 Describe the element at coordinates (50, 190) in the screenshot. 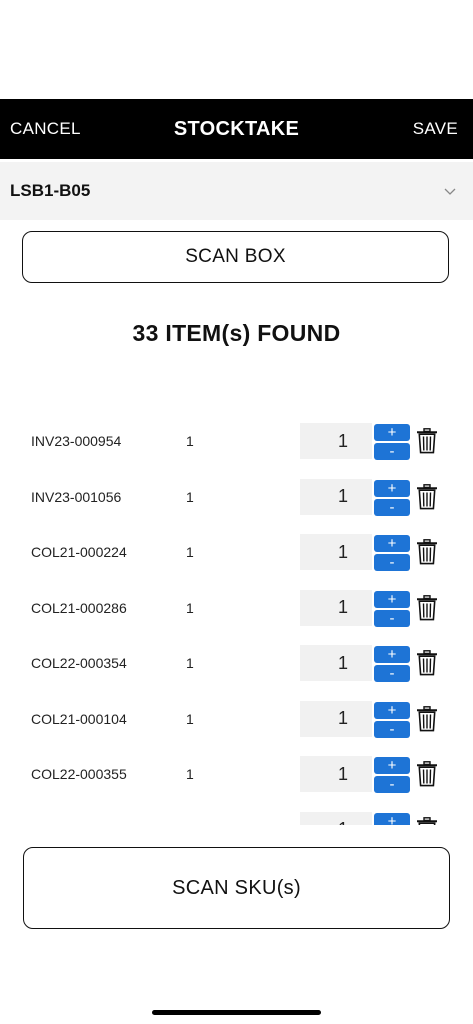

I see `location-value: LSB1-B05` at that location.